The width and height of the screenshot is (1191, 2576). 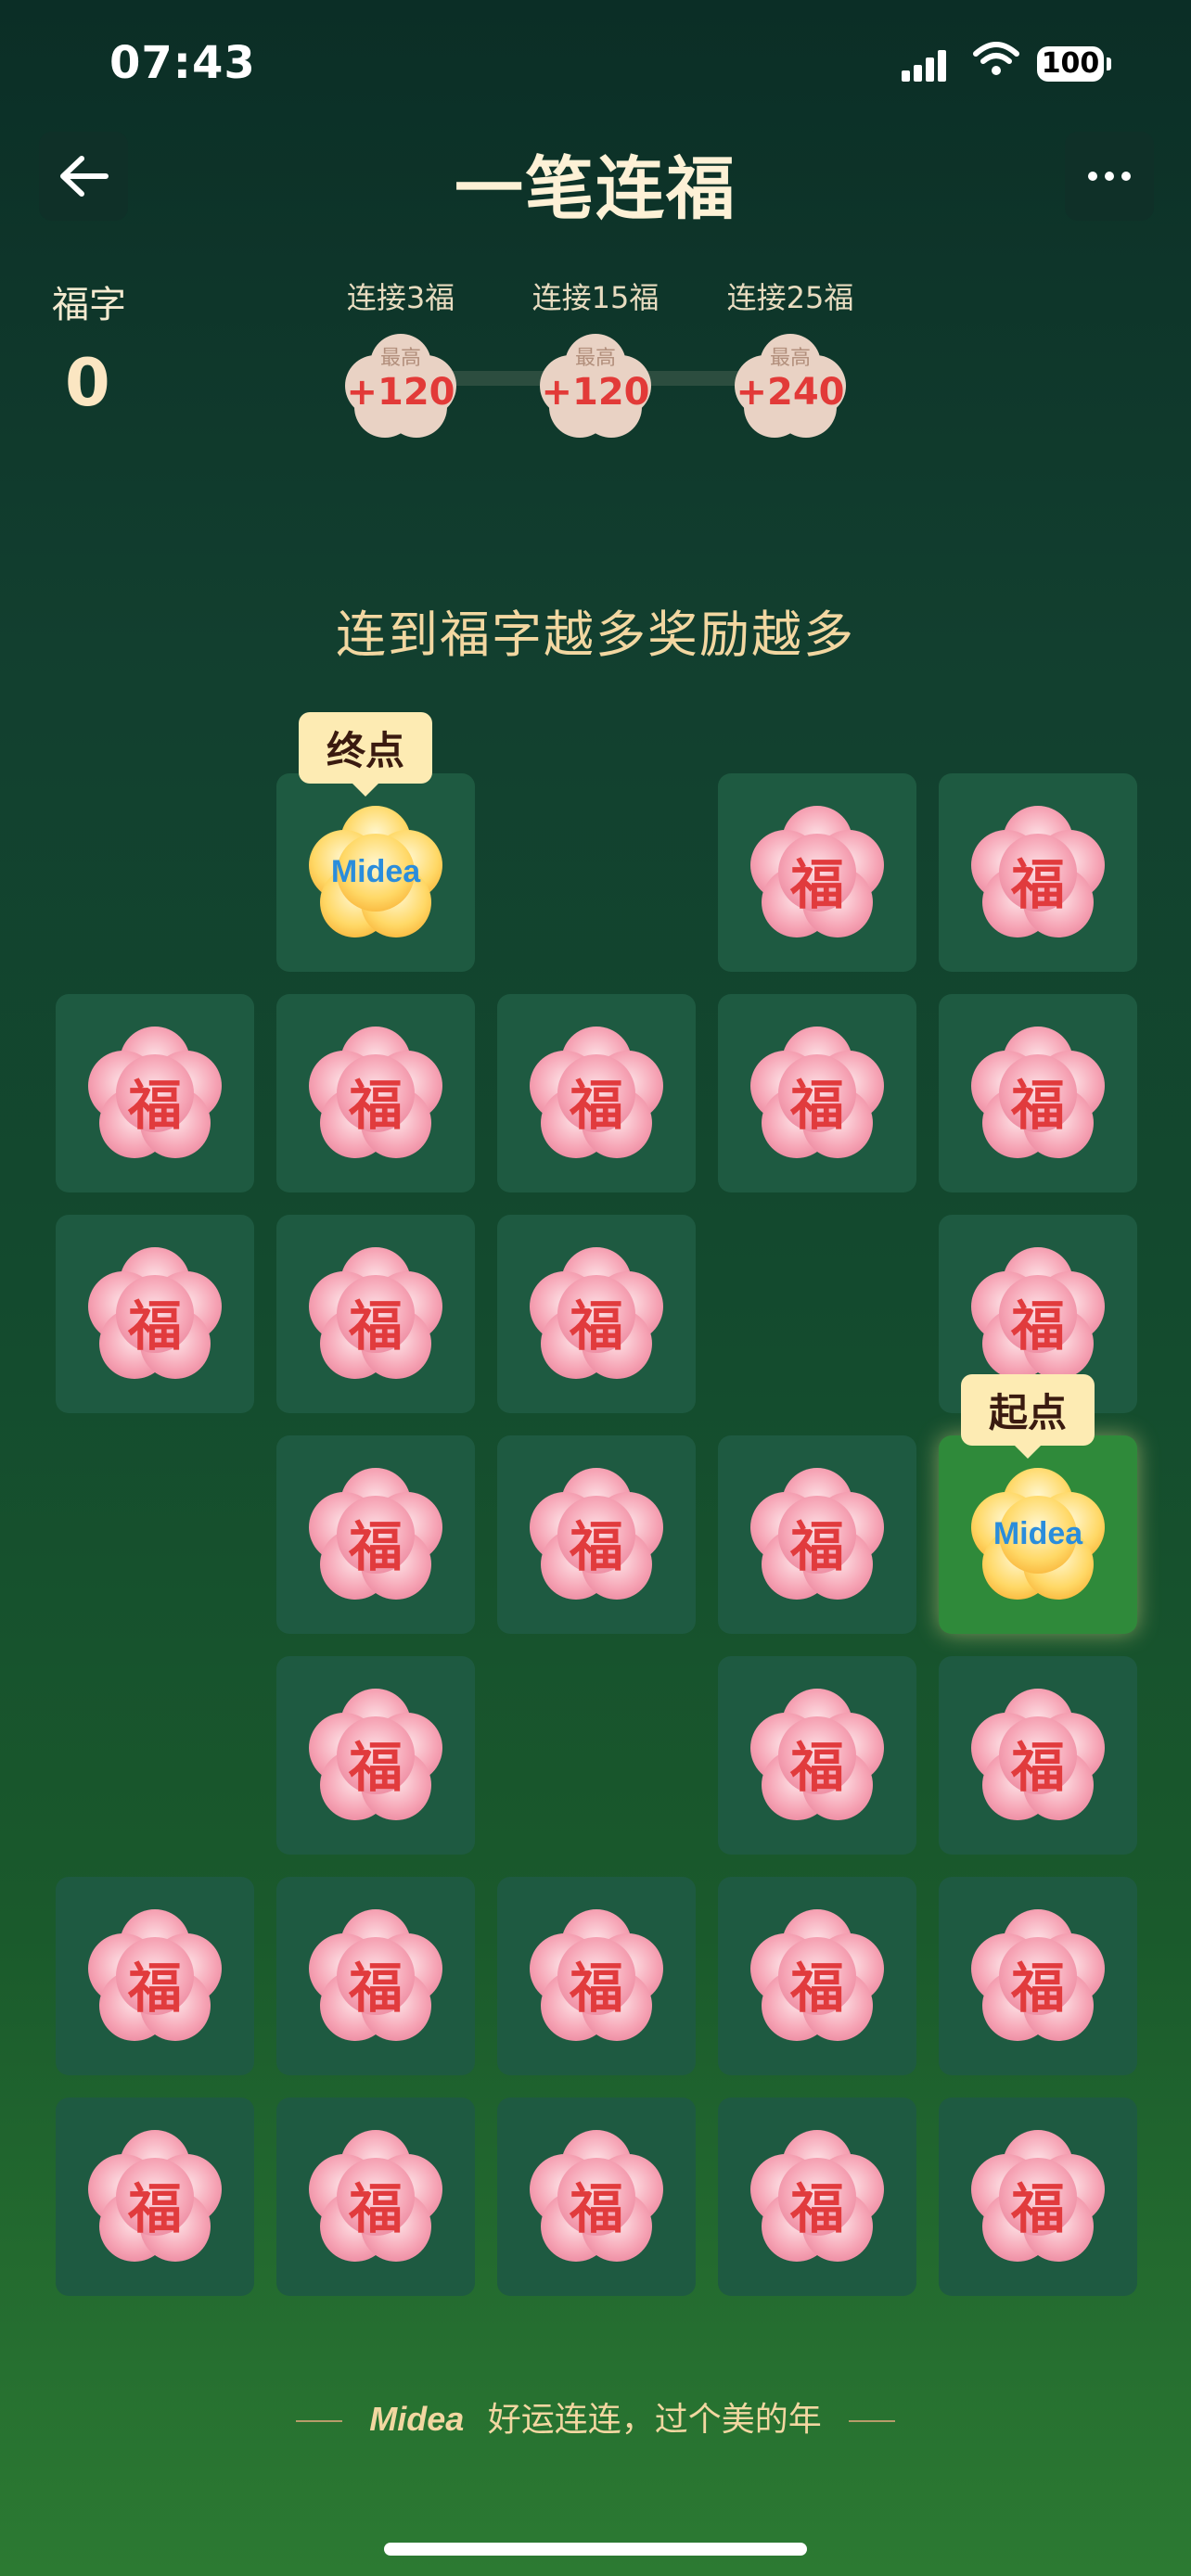 What do you see at coordinates (1110, 176) in the screenshot?
I see `more-options-button` at bounding box center [1110, 176].